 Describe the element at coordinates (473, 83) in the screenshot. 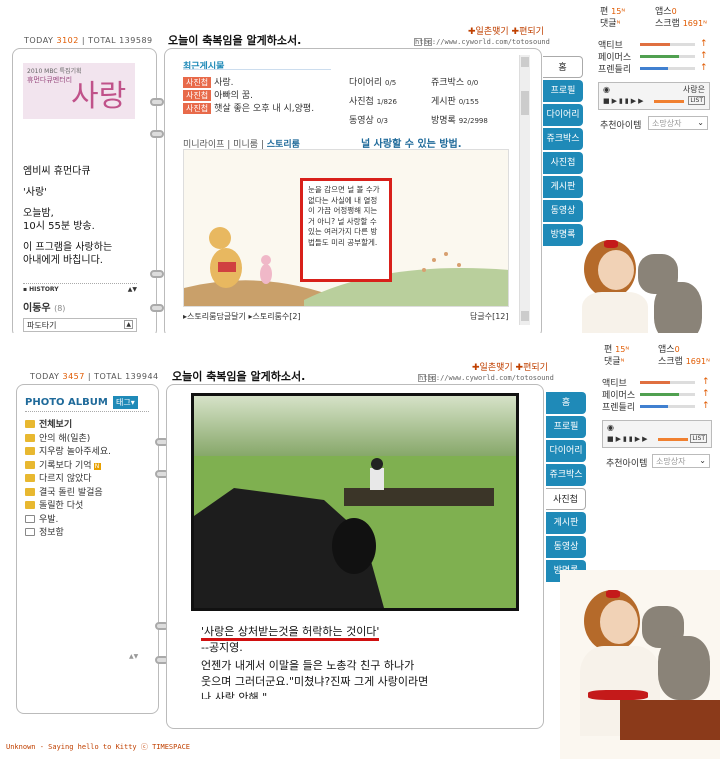

I see `counter-value: 0/0` at that location.